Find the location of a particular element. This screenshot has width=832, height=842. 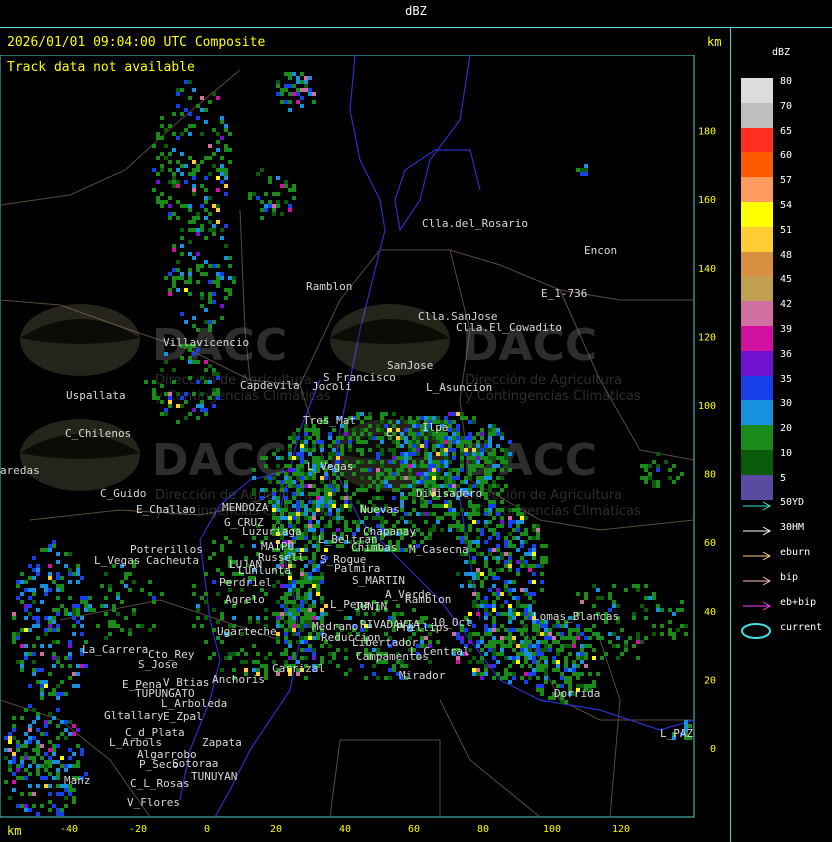

place-label: aredas is located at coordinates (20, 470).